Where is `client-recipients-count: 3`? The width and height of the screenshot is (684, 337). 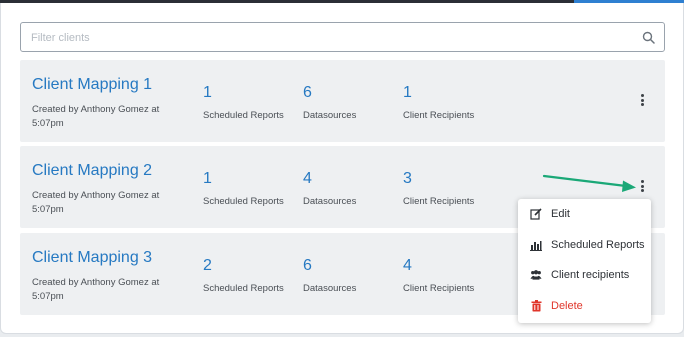 client-recipients-count: 3 is located at coordinates (407, 179).